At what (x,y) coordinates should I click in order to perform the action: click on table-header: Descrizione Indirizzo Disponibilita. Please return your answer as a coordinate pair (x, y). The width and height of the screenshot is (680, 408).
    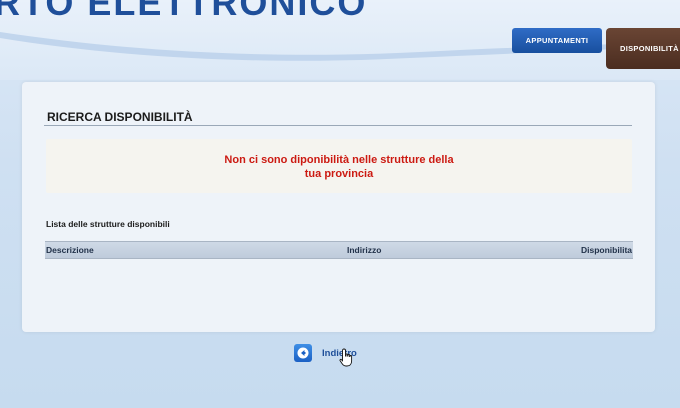
    Looking at the image, I should click on (339, 250).